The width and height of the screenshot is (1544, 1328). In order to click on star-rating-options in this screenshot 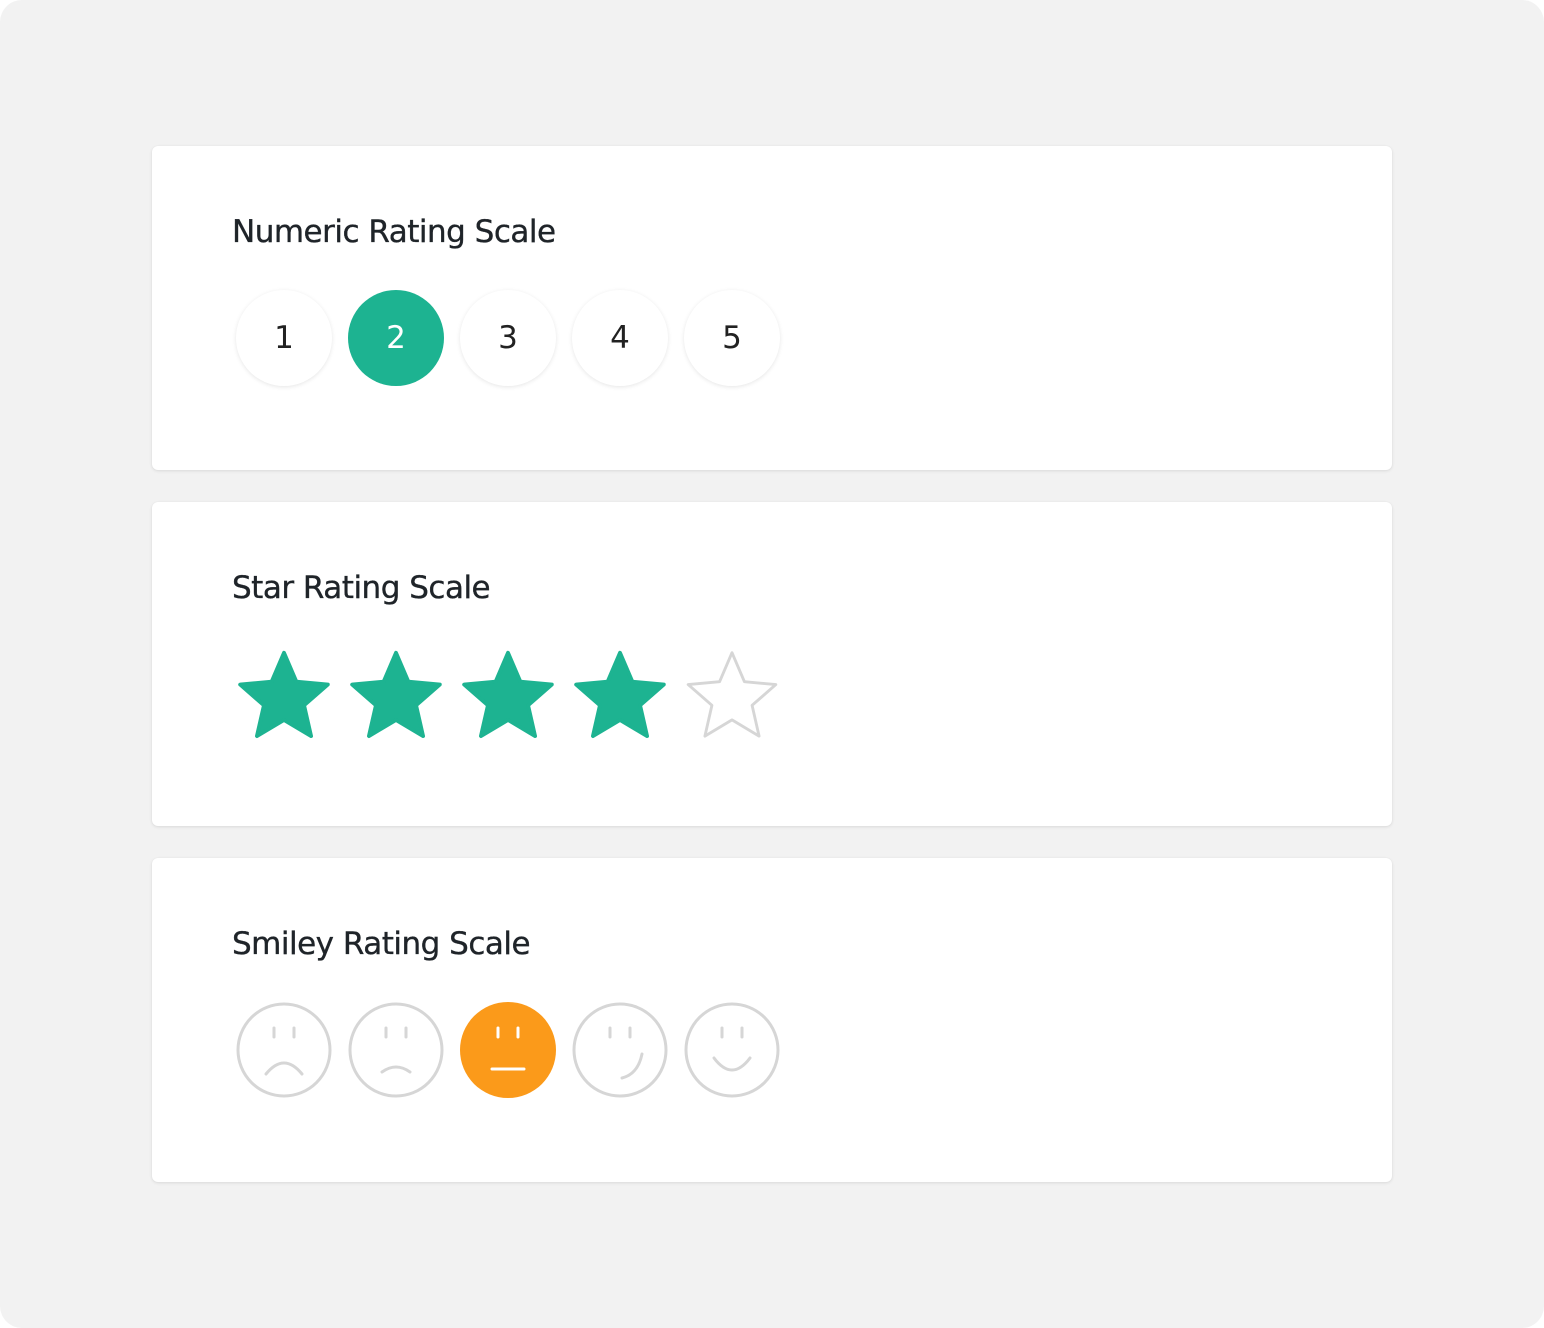, I will do `click(508, 694)`.